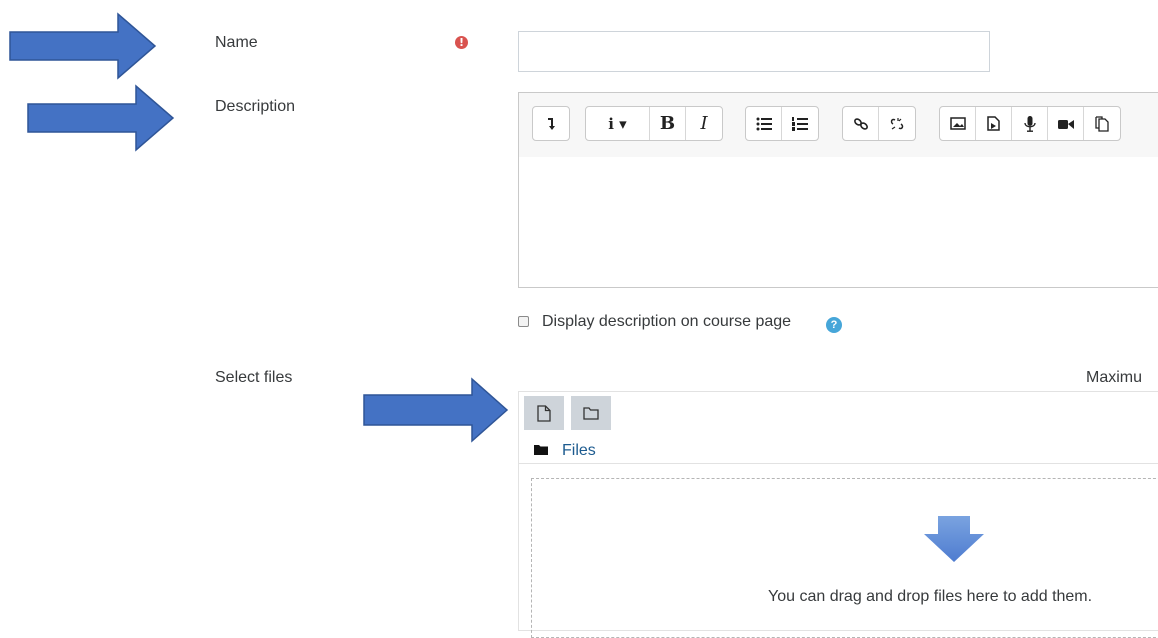  I want to click on create-folder-button, so click(591, 413).